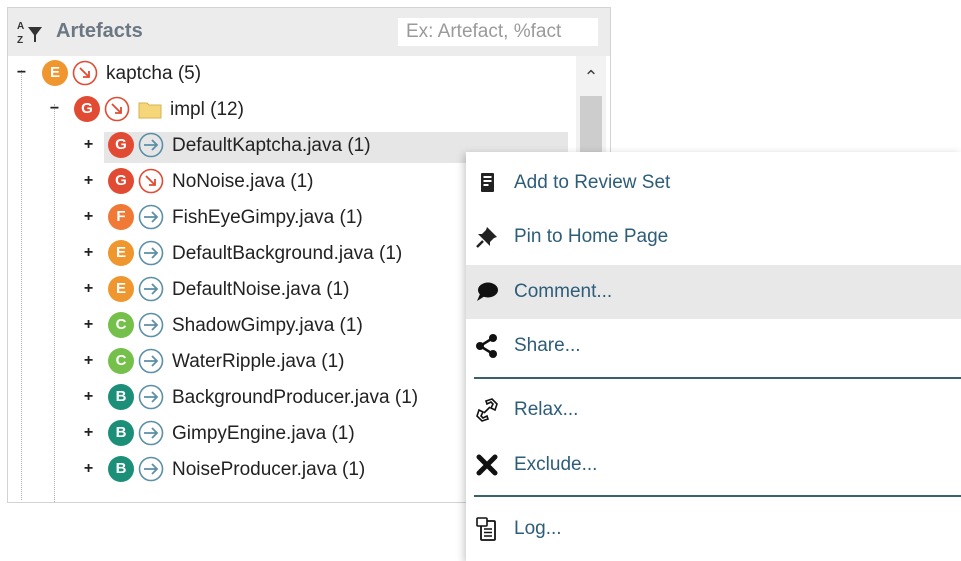  I want to click on scroll-up-icon: ⌃, so click(591, 77).